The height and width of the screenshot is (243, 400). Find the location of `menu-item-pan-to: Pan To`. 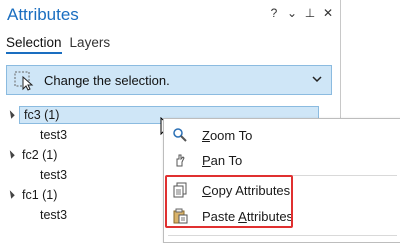

menu-item-pan-to: Pan To is located at coordinates (282, 160).